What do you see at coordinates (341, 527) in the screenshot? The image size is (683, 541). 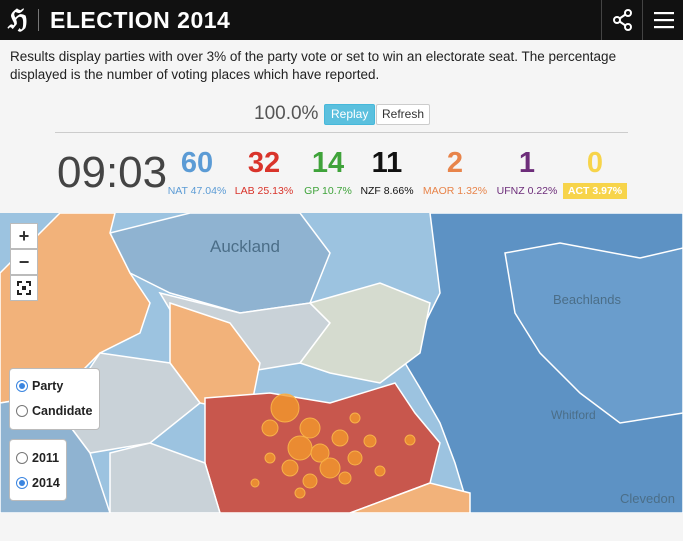 I see `footer` at bounding box center [341, 527].